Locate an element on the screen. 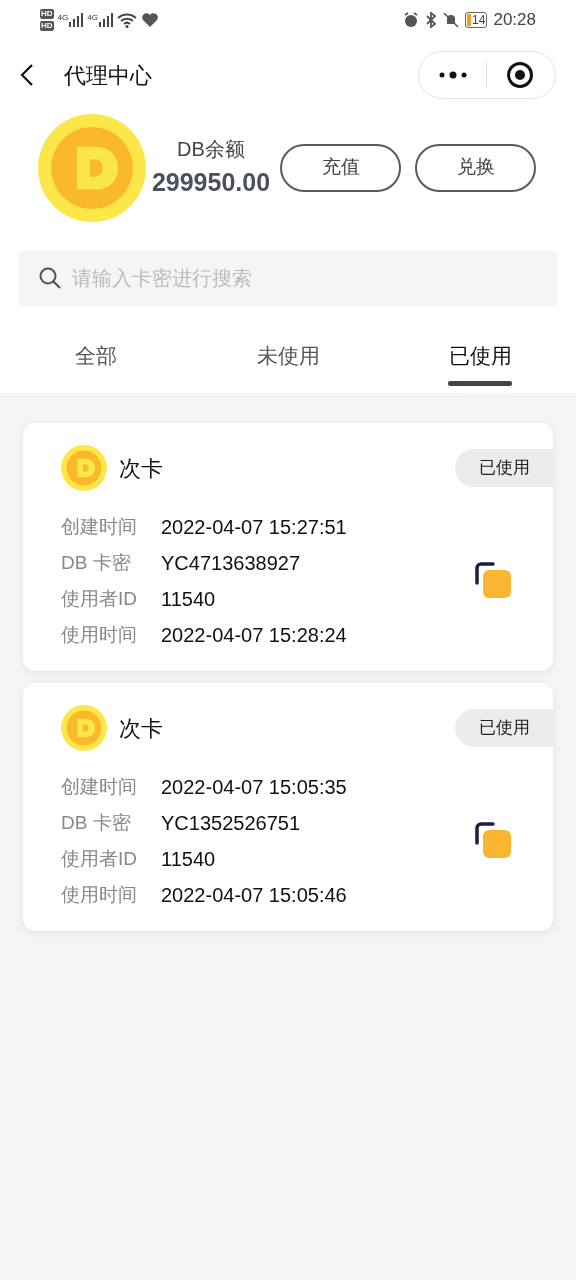  field-value: 2022-04-07 15:05:35 is located at coordinates (254, 787).